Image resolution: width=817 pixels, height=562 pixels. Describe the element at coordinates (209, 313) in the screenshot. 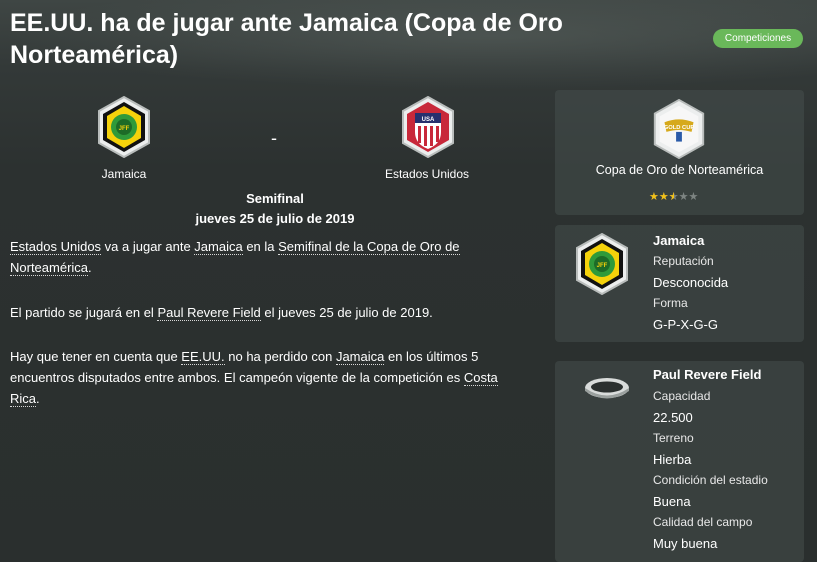

I see `venue-link: Paul Revere Field` at that location.